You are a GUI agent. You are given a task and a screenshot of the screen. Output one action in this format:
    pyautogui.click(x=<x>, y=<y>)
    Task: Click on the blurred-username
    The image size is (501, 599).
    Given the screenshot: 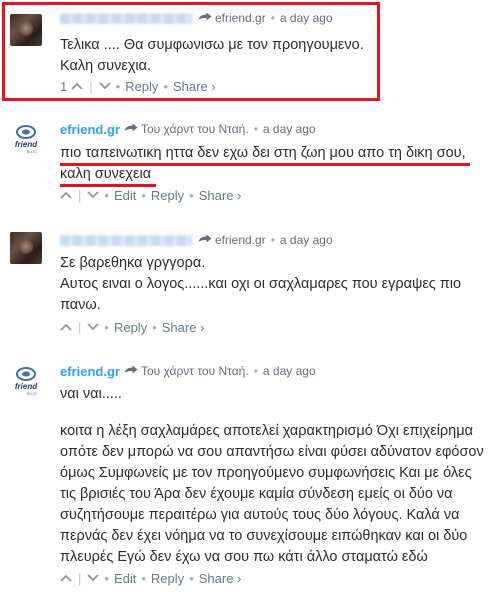 What is the action you would take?
    pyautogui.click(x=126, y=240)
    